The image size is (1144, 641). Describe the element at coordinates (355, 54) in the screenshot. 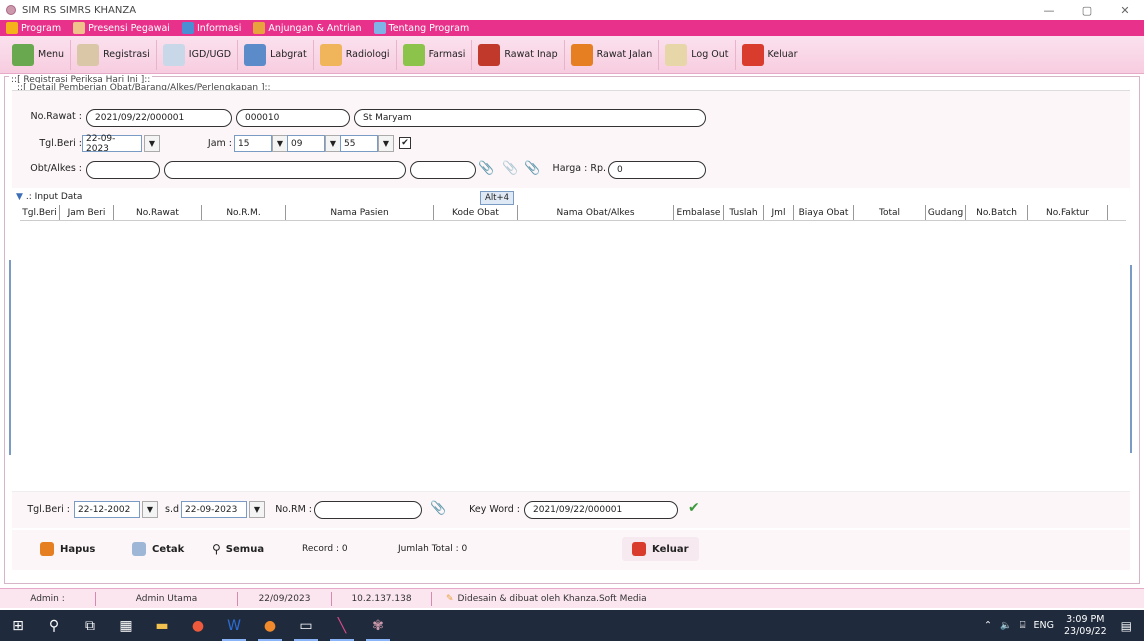

I see `toolbar-radiologi-button: Radiologi` at that location.